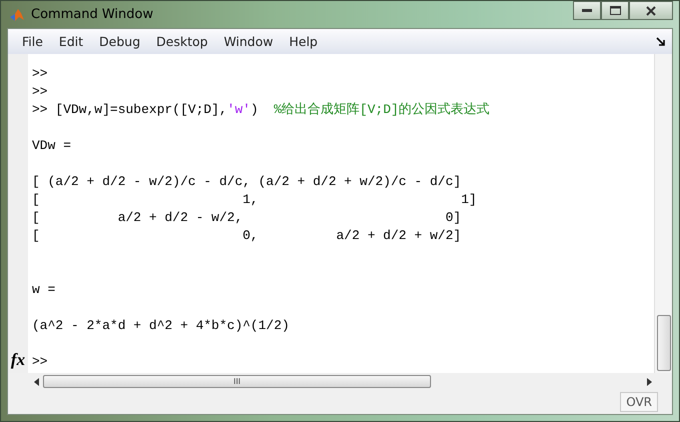 This screenshot has width=680, height=422. I want to click on maximize-button, so click(615, 10).